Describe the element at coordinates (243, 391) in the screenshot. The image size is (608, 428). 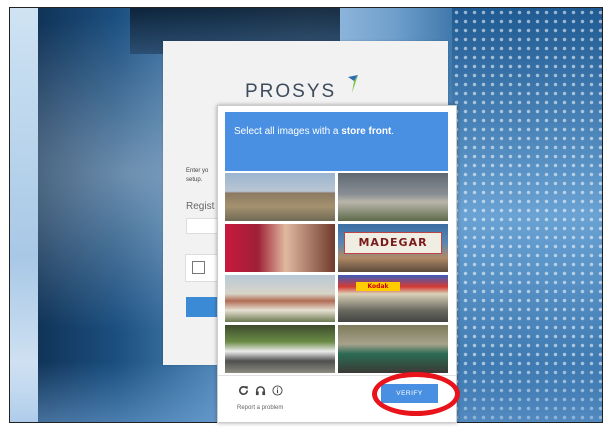
I see `reload-icon` at that location.